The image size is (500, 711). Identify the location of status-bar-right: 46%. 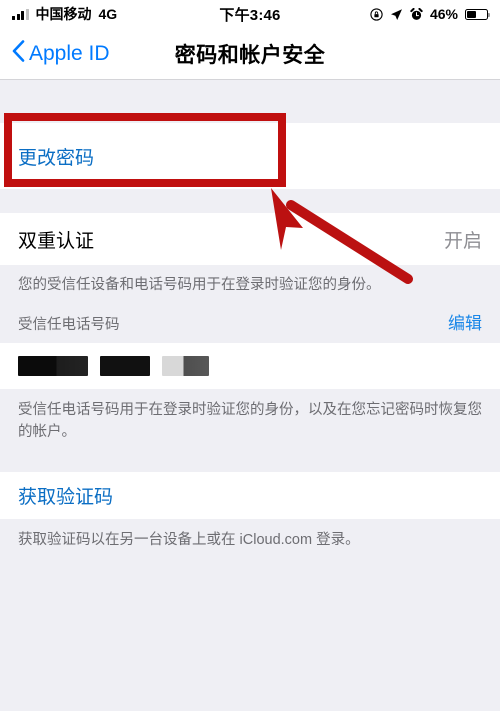
(430, 14).